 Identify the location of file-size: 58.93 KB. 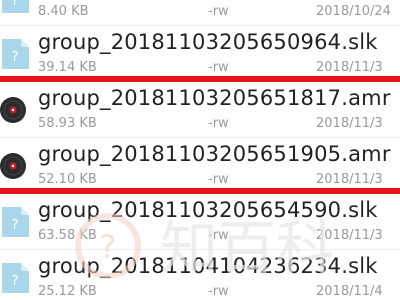
(67, 123).